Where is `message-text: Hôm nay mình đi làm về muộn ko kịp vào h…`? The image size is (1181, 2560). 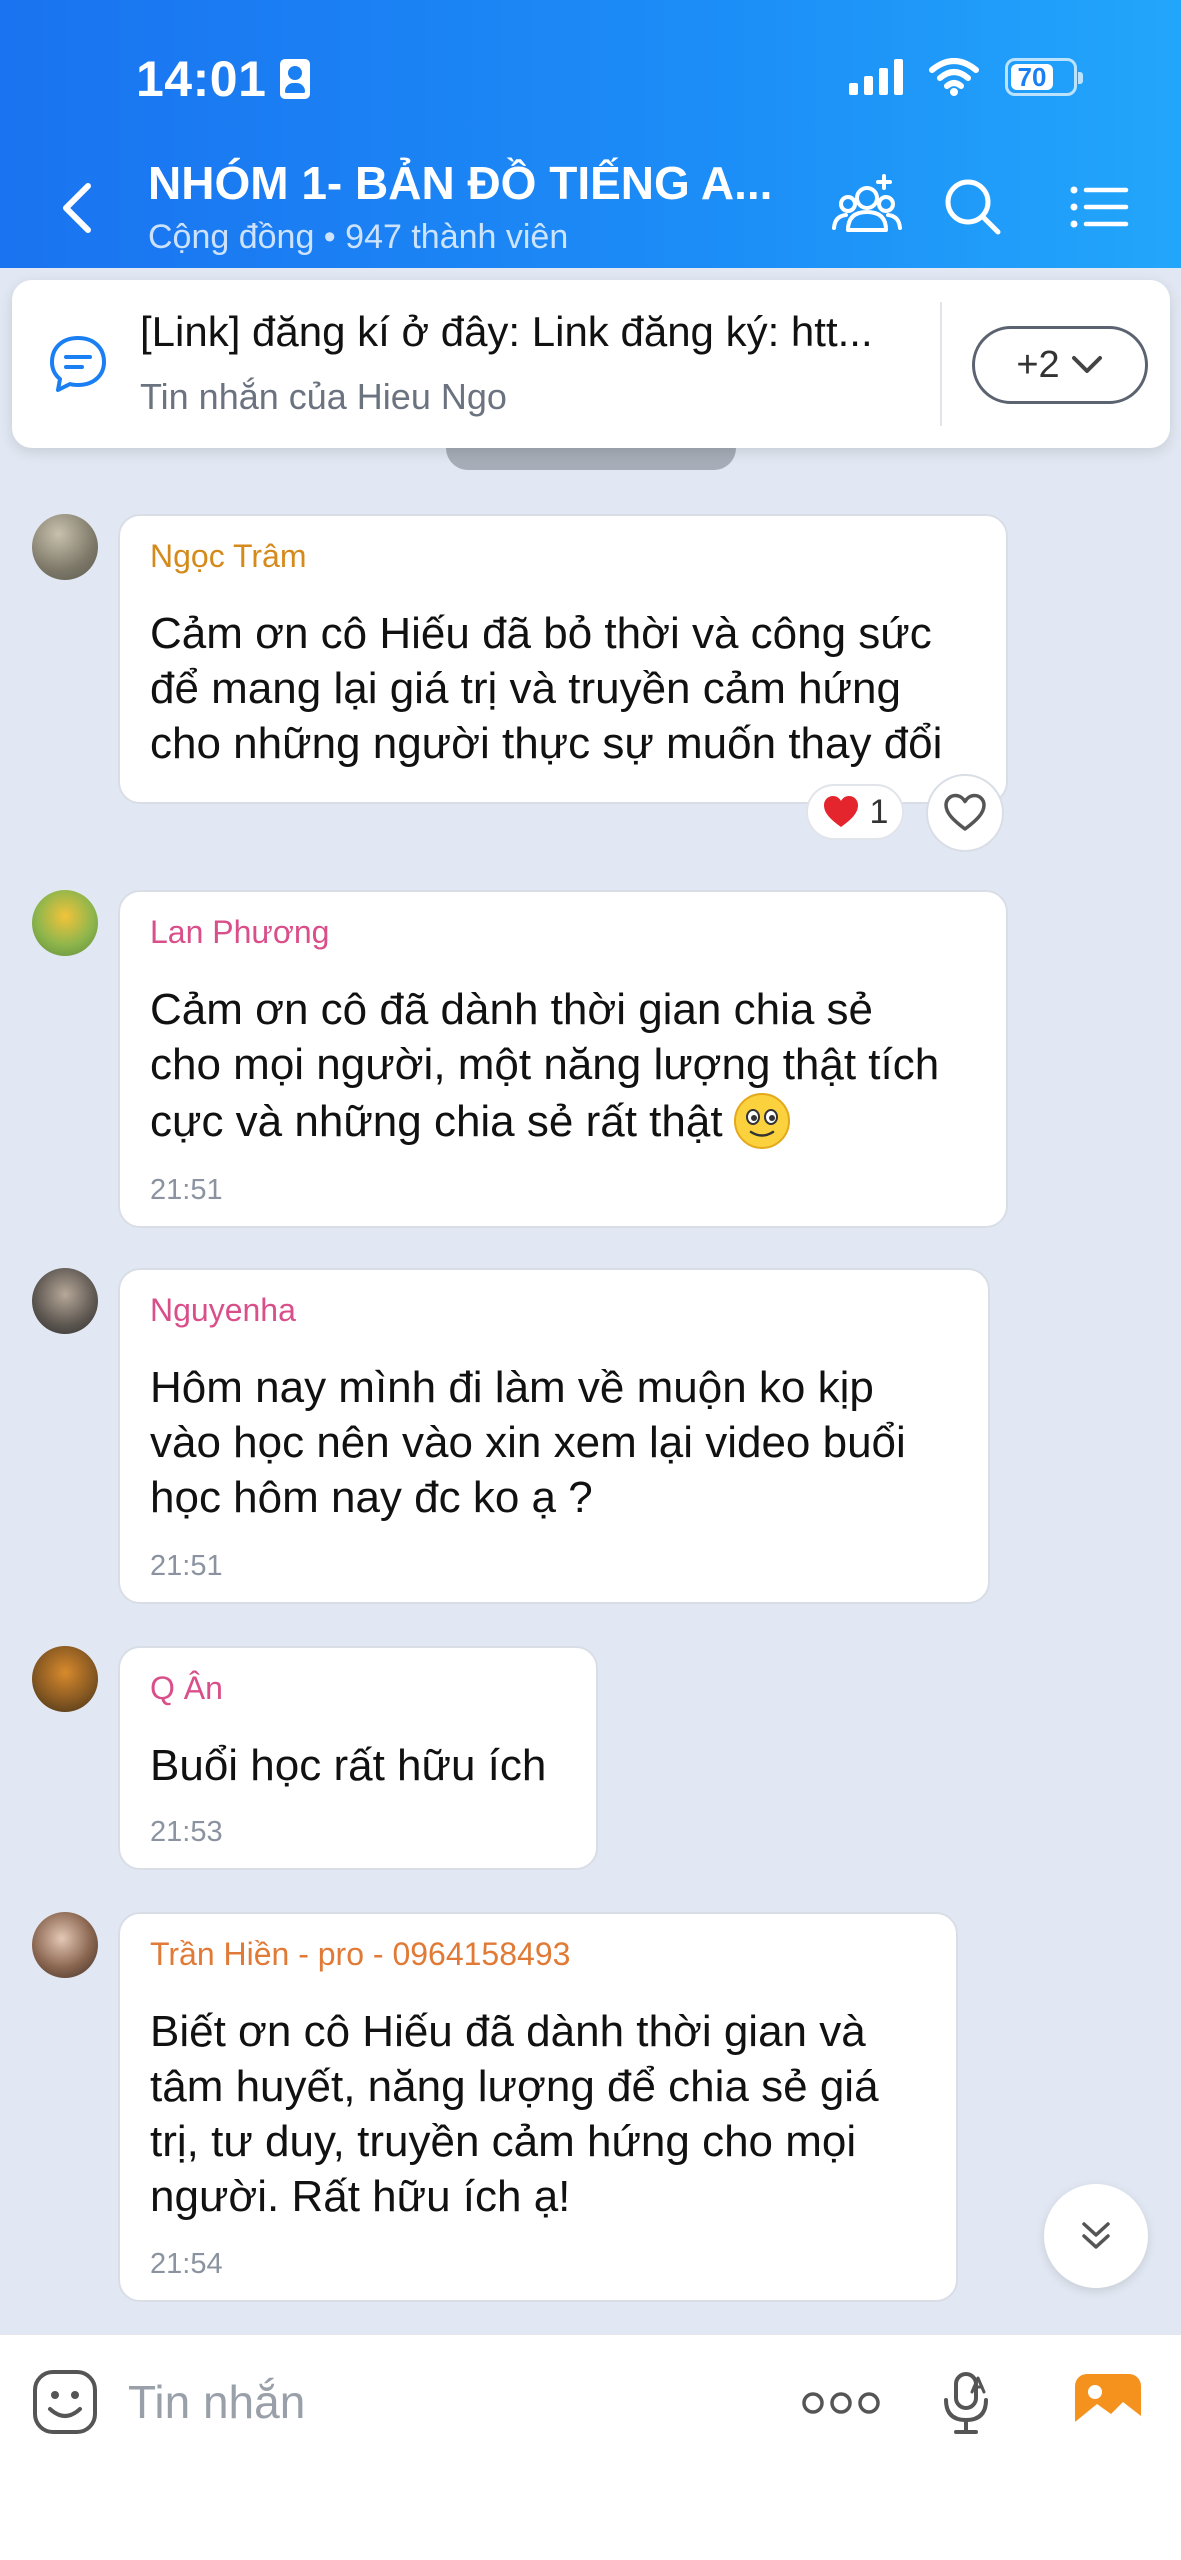 message-text: Hôm nay mình đi làm về muộn ko kịp vào h… is located at coordinates (528, 1442).